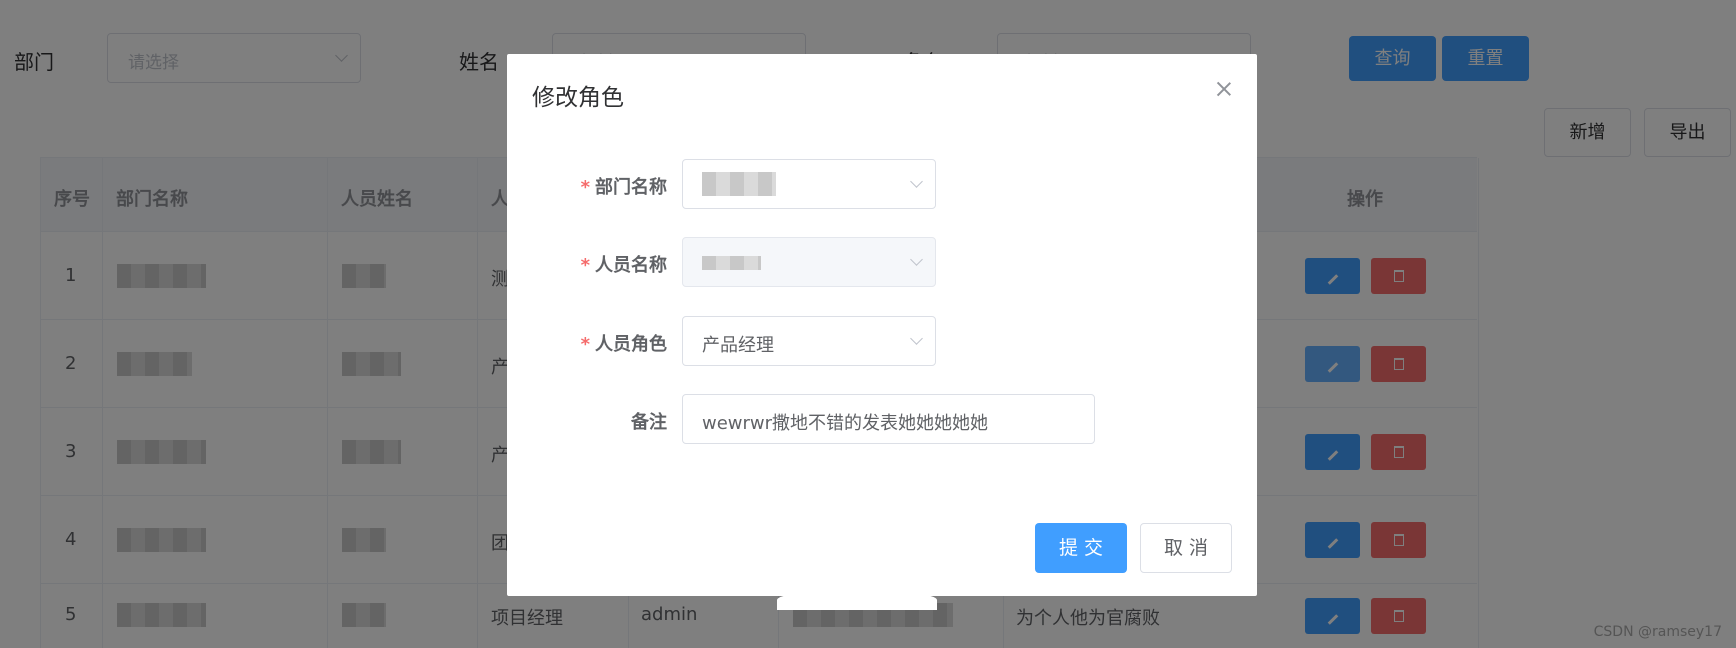 The width and height of the screenshot is (1736, 648). I want to click on blurred-dept-value, so click(739, 184).